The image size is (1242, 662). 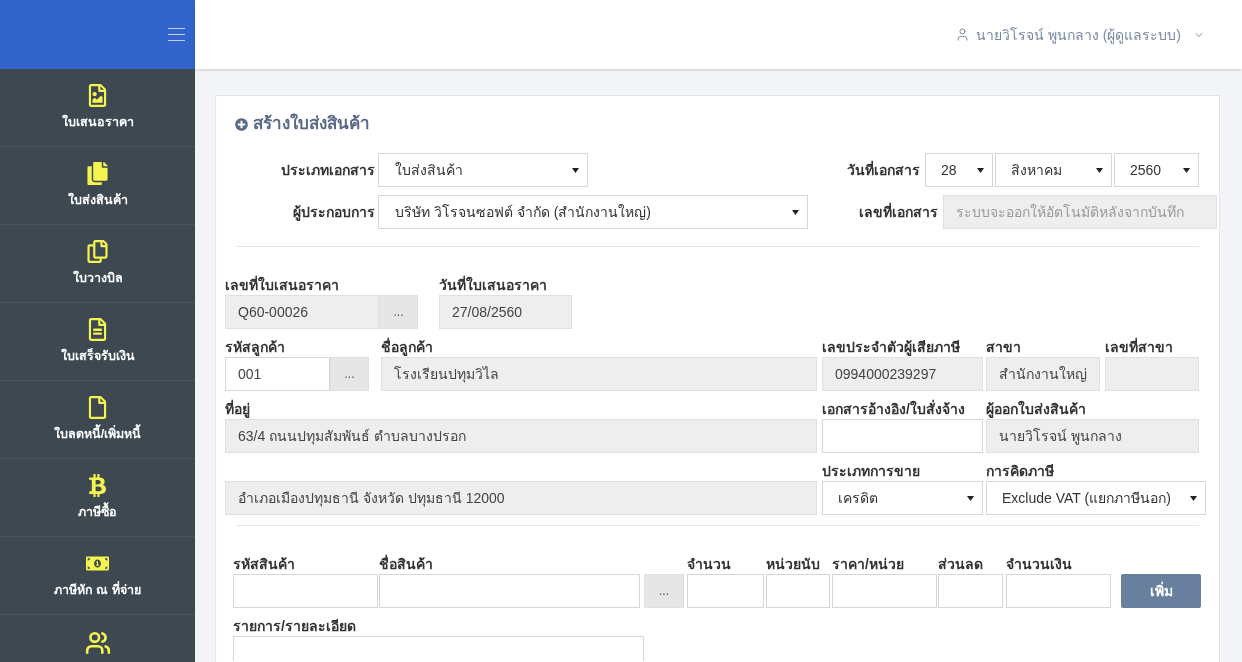 What do you see at coordinates (1096, 498) in the screenshot?
I see `dropdown: Exclude VAT (แยกภาษีนอก)` at bounding box center [1096, 498].